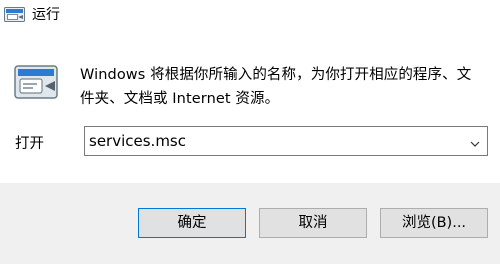 The height and width of the screenshot is (264, 500). Describe the element at coordinates (269, 141) in the screenshot. I see `open-input` at that location.